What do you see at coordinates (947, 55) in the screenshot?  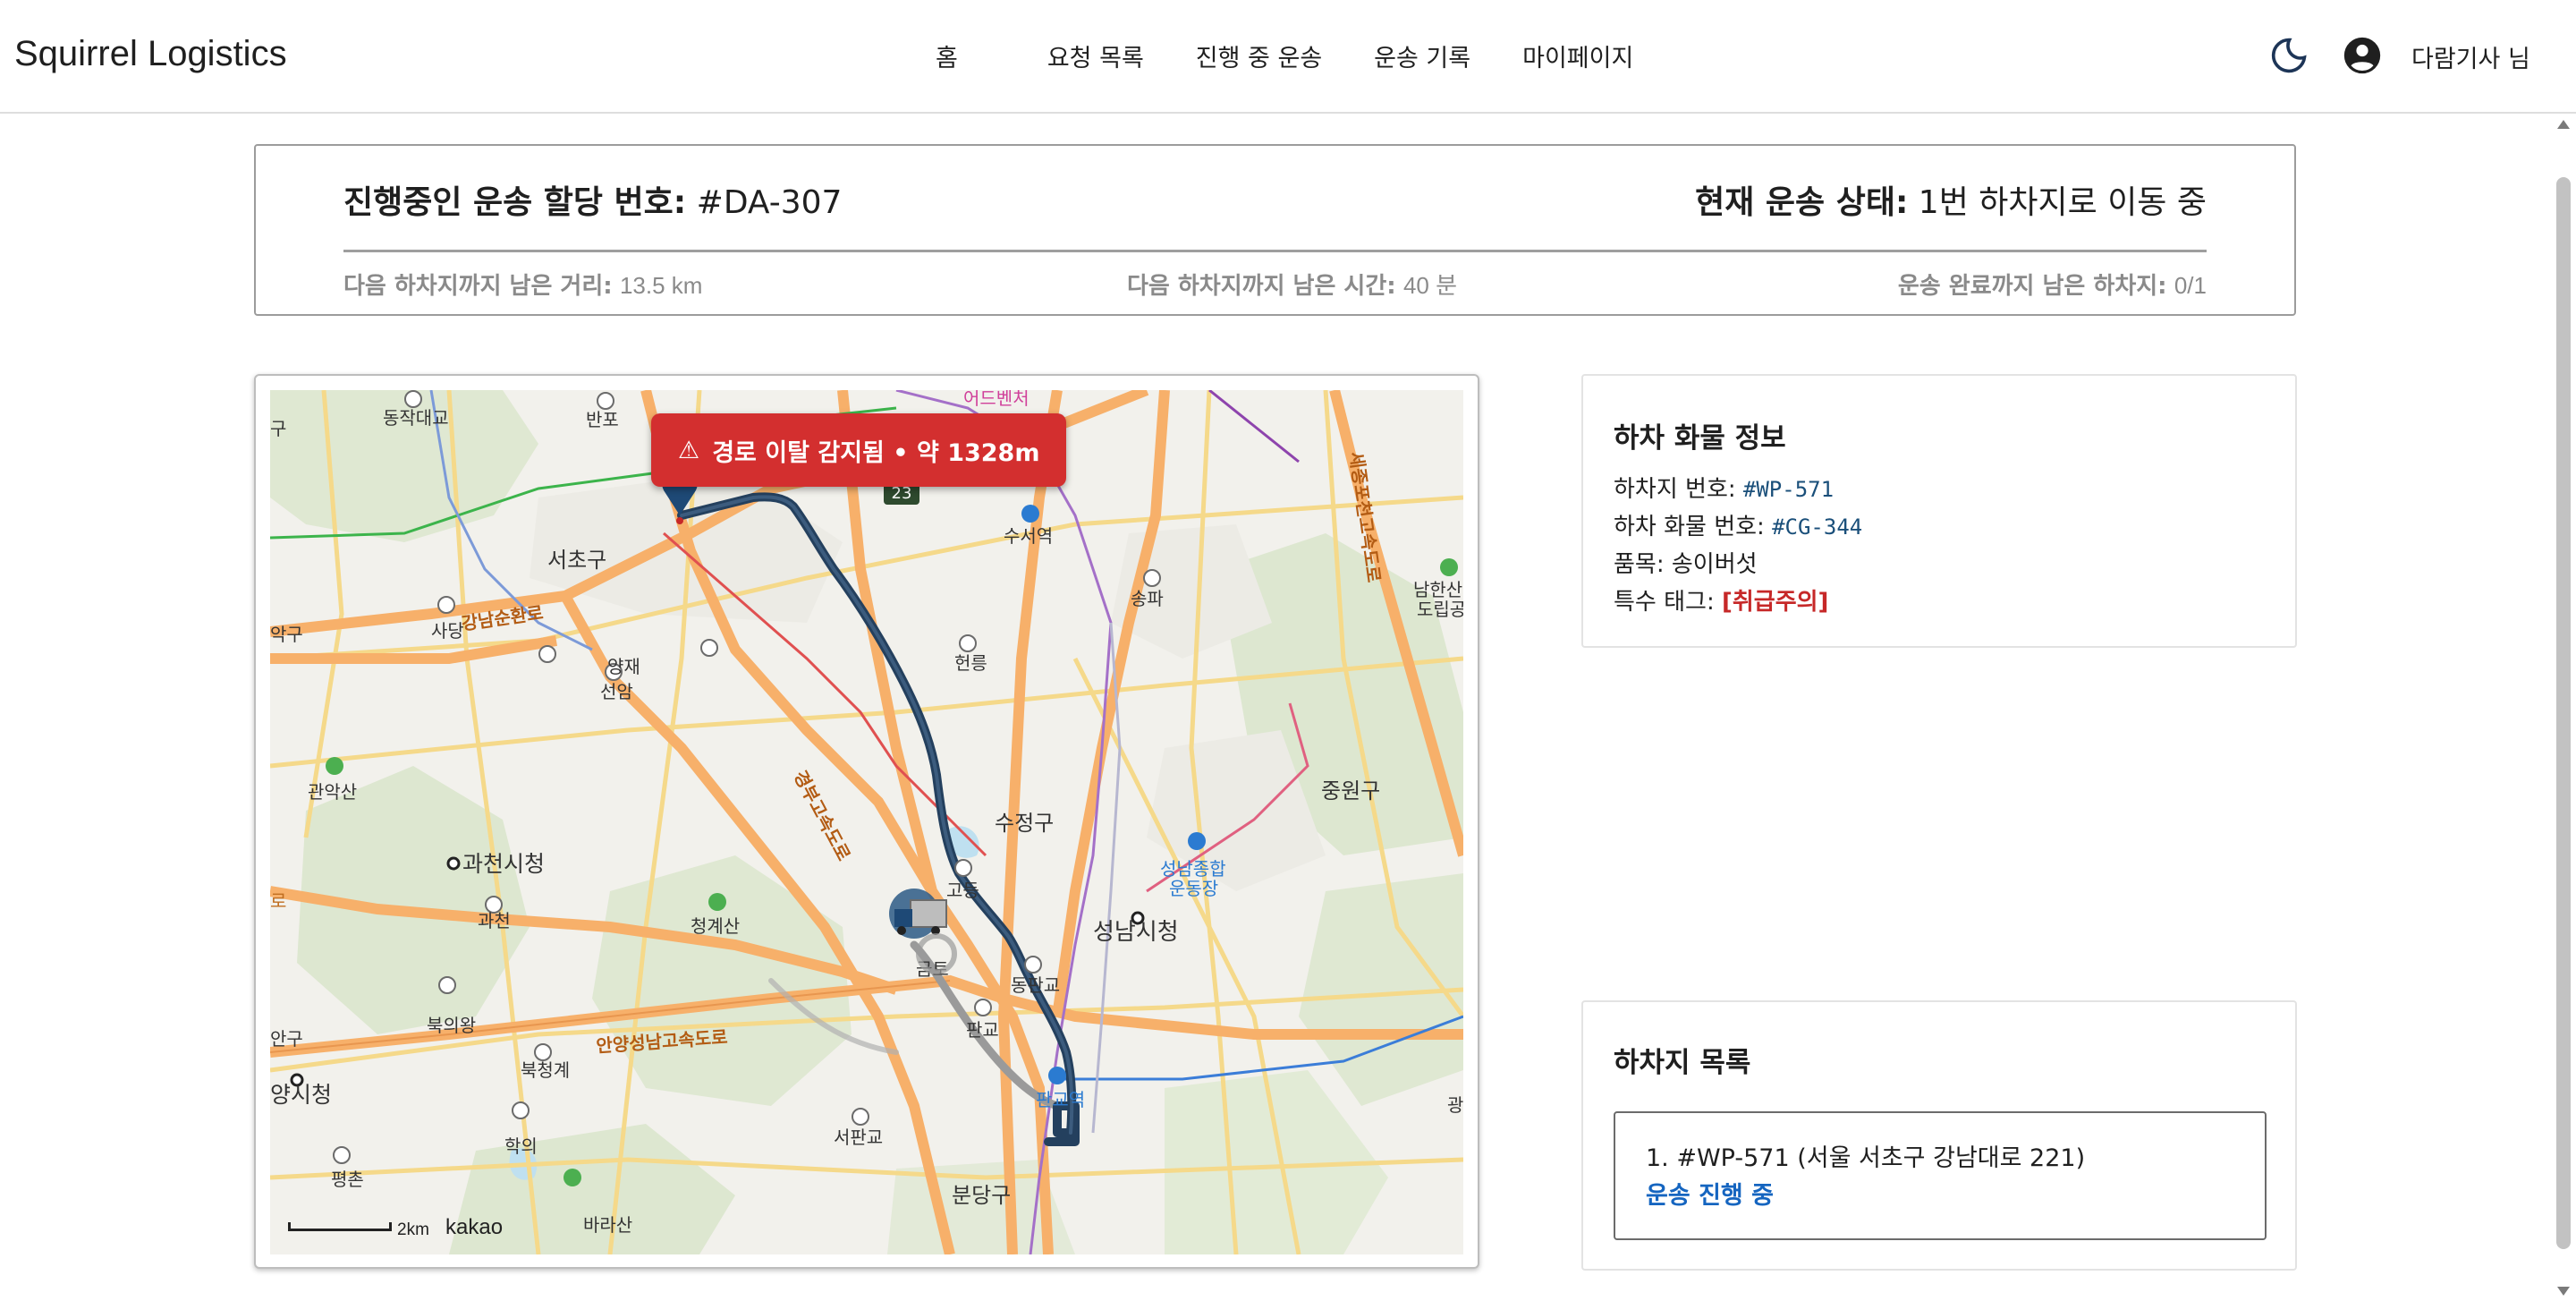 I see `nav-home: 홈` at bounding box center [947, 55].